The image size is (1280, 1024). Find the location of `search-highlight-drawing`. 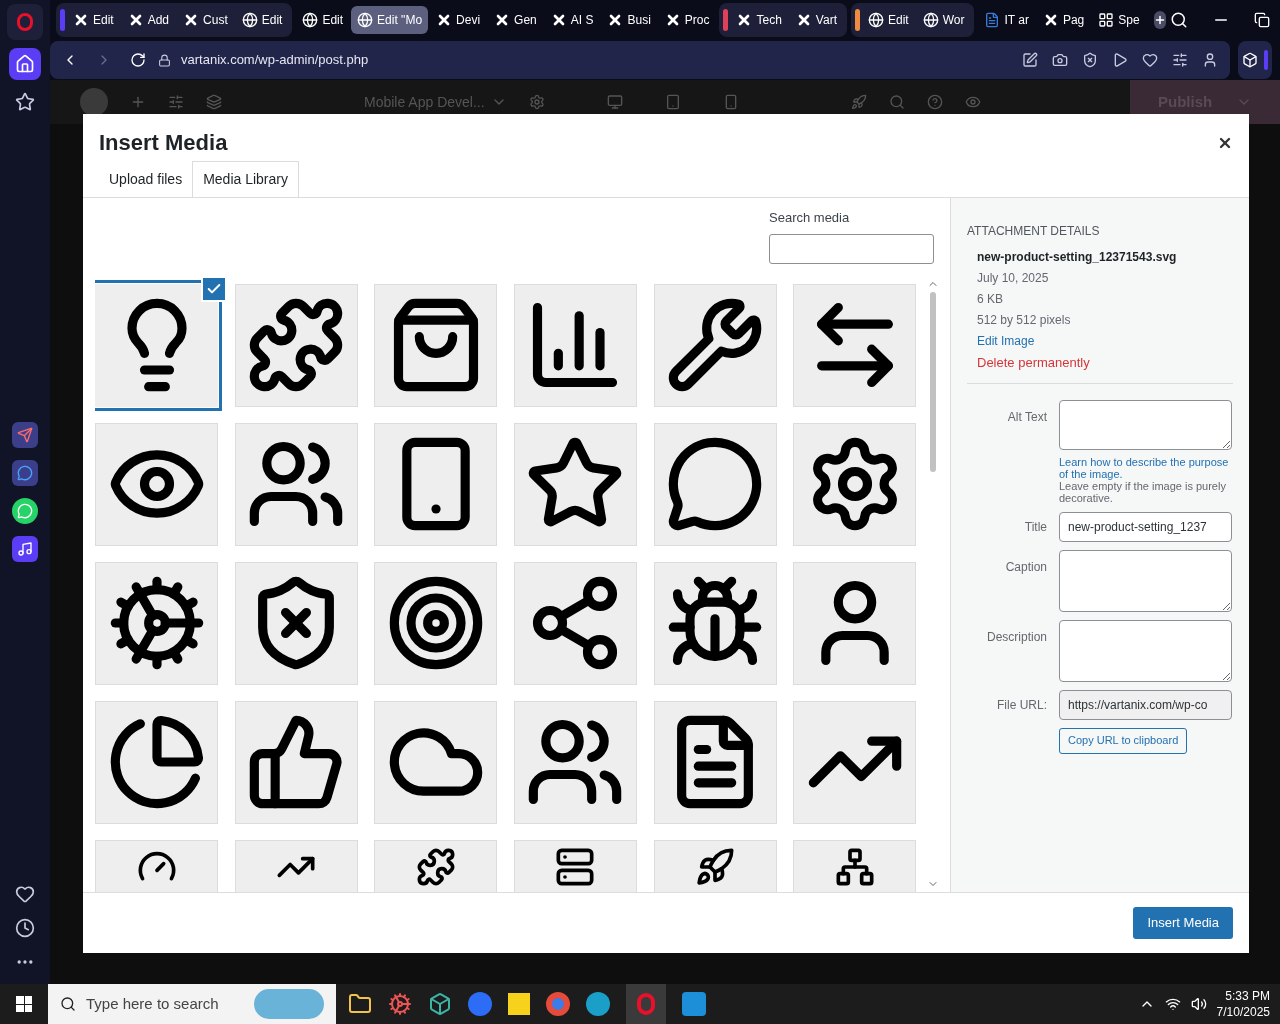

search-highlight-drawing is located at coordinates (289, 1004).